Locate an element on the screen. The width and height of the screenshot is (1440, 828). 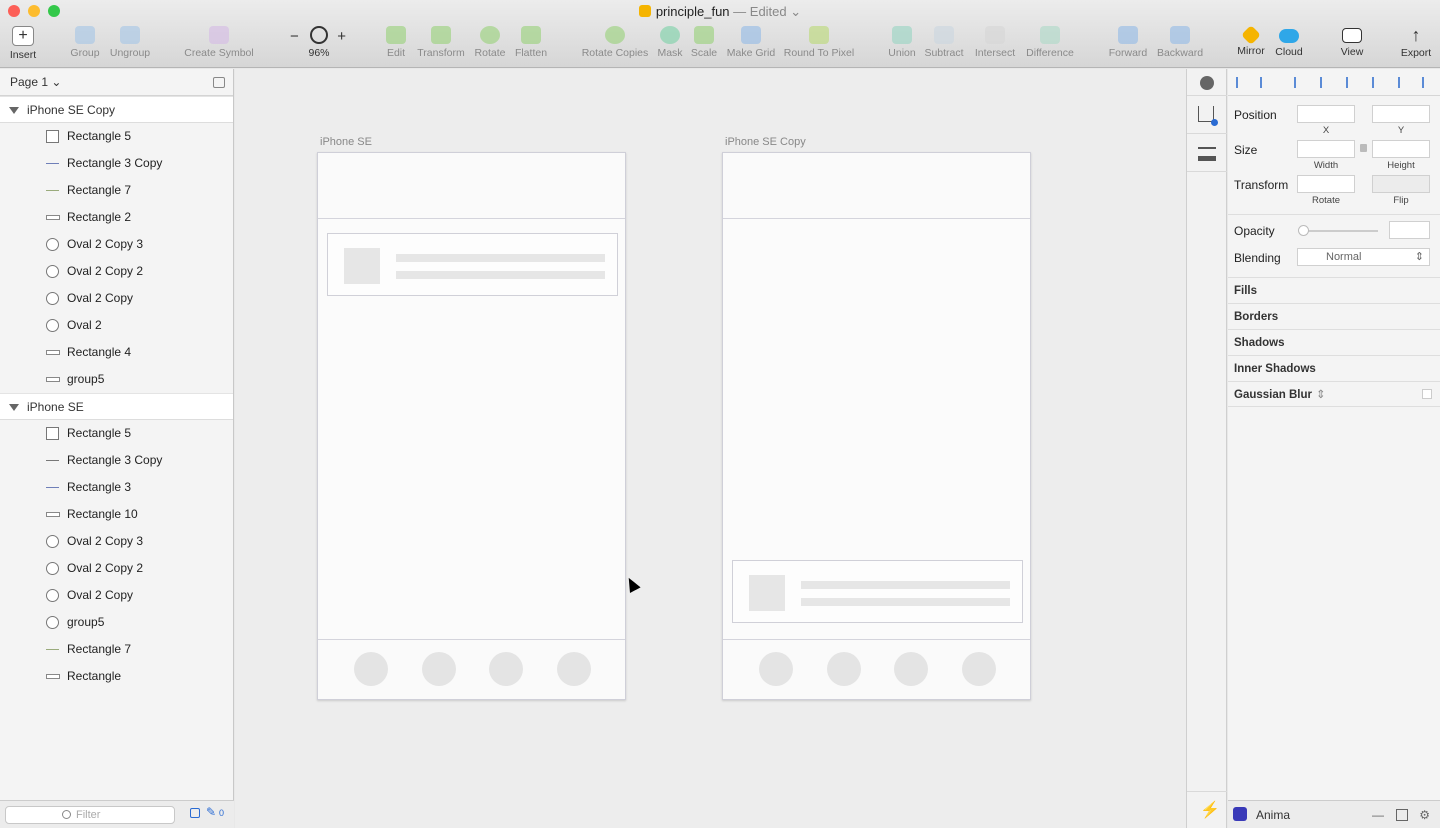
opacity-field is located at coordinates (1409, 230).